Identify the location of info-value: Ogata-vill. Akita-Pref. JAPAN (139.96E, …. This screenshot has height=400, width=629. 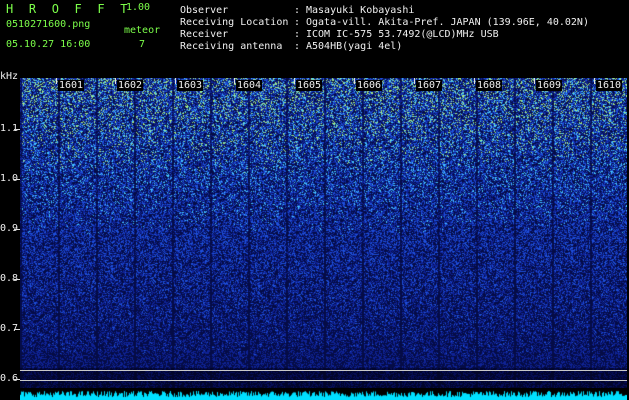
(447, 22).